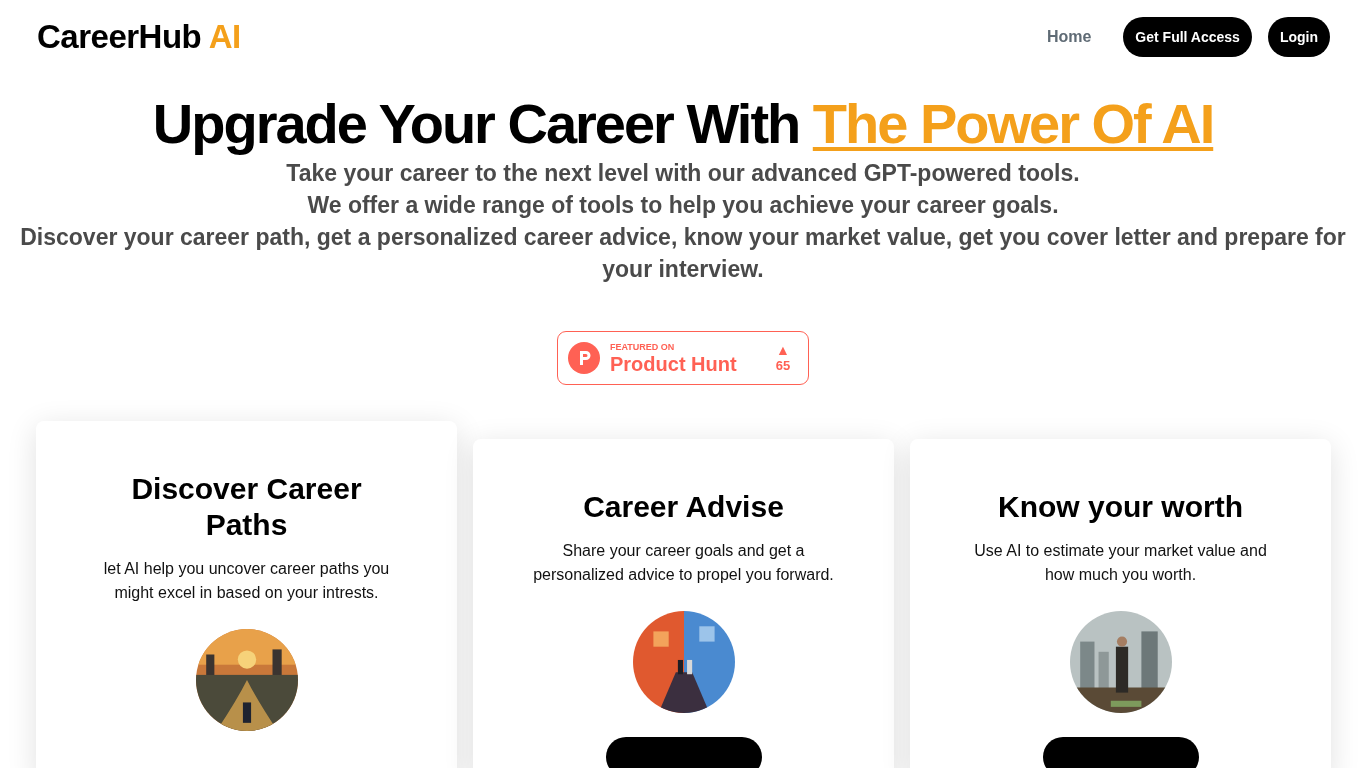  I want to click on card-title: Career Advise, so click(683, 507).